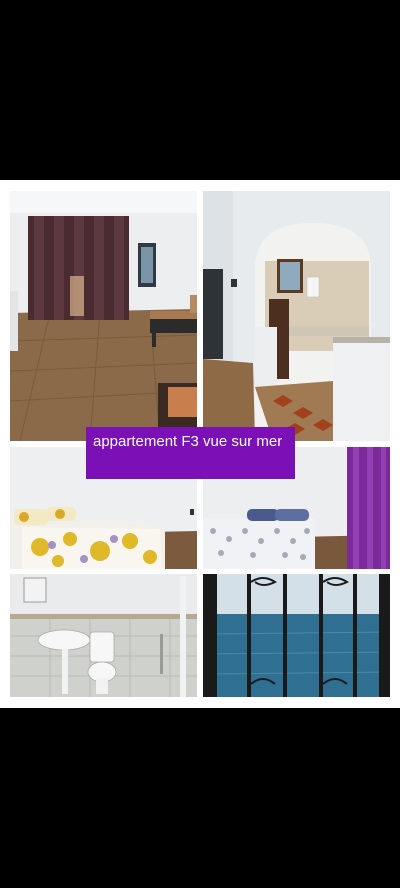 This screenshot has width=400, height=888. What do you see at coordinates (190, 453) in the screenshot?
I see `listing-caption: appartement F3 vue sur mer` at bounding box center [190, 453].